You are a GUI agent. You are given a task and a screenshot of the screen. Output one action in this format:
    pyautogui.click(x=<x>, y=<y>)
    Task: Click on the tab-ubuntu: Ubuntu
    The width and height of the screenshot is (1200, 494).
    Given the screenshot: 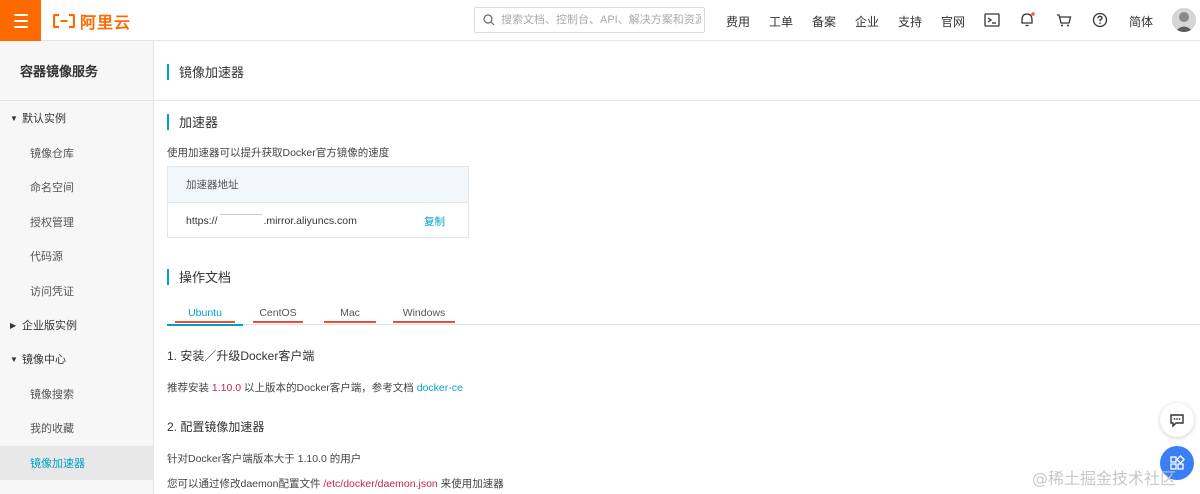 What is the action you would take?
    pyautogui.click(x=205, y=316)
    